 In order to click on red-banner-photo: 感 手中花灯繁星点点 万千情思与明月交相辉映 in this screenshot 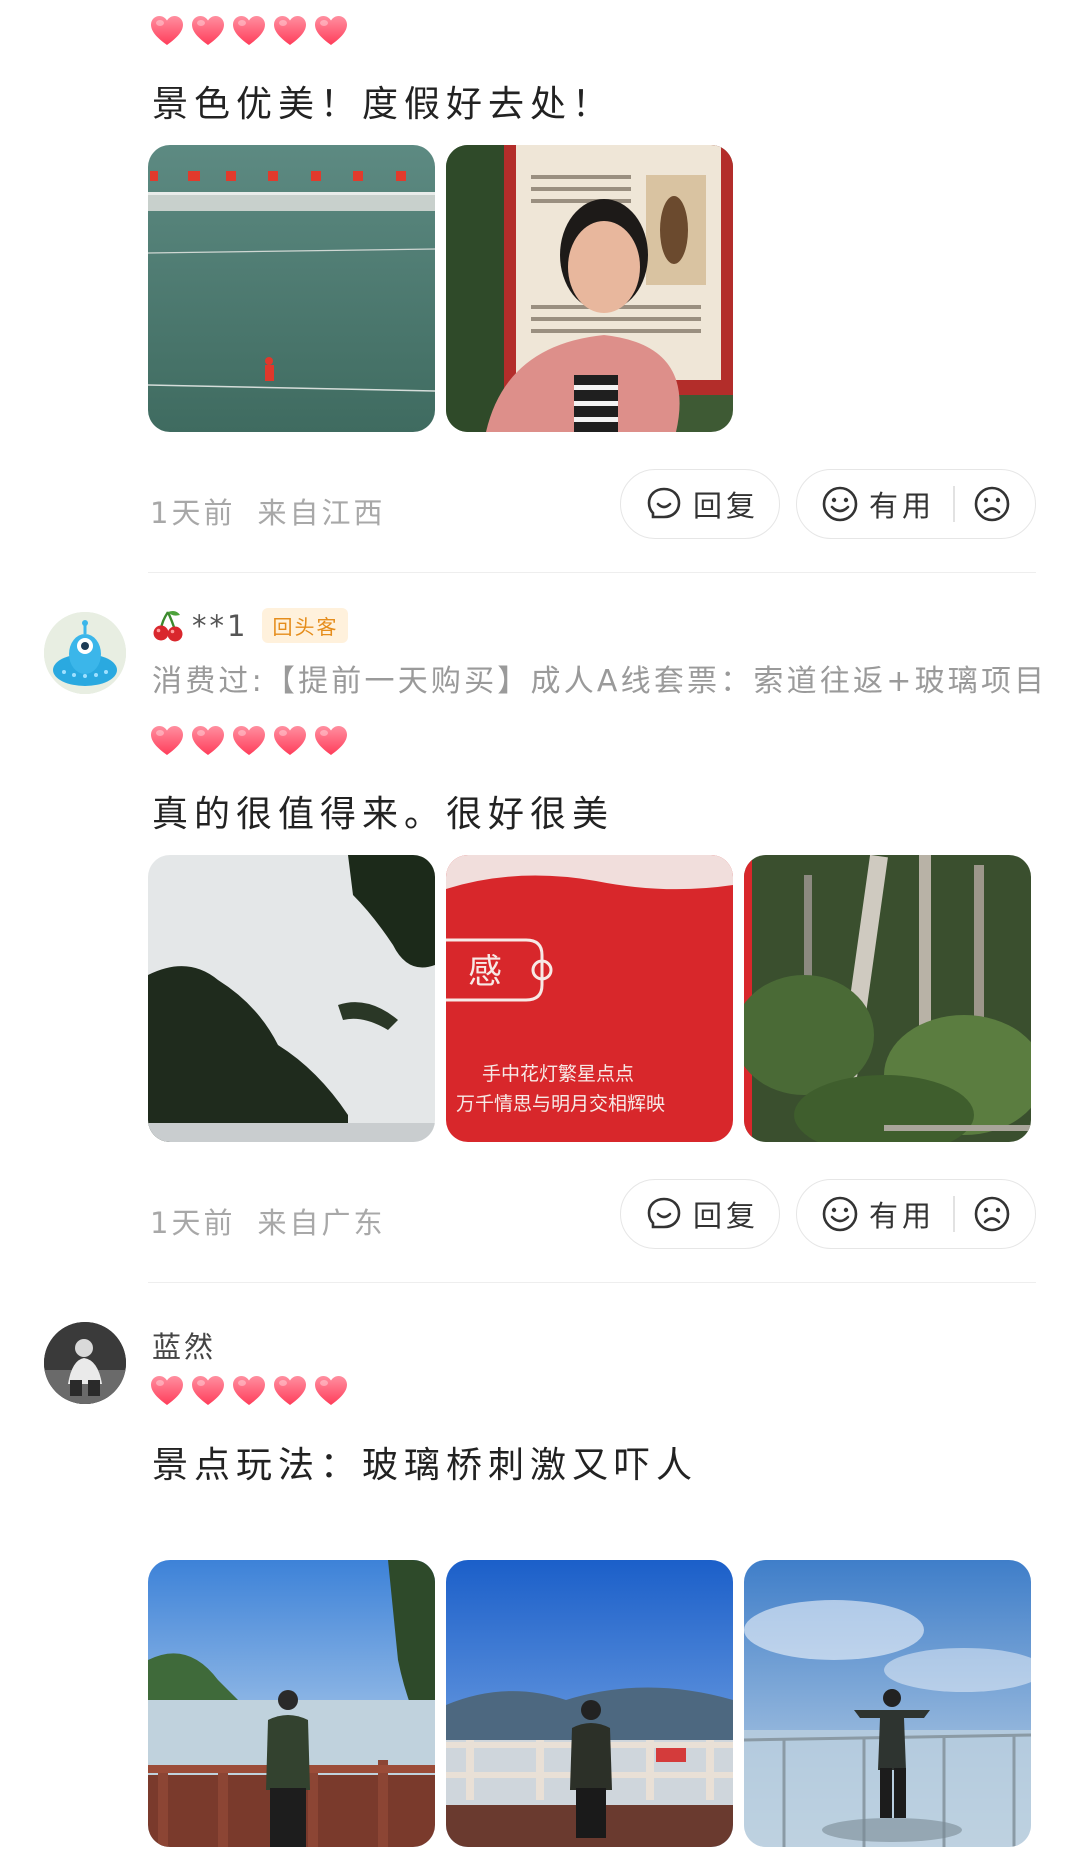, I will do `click(589, 998)`.